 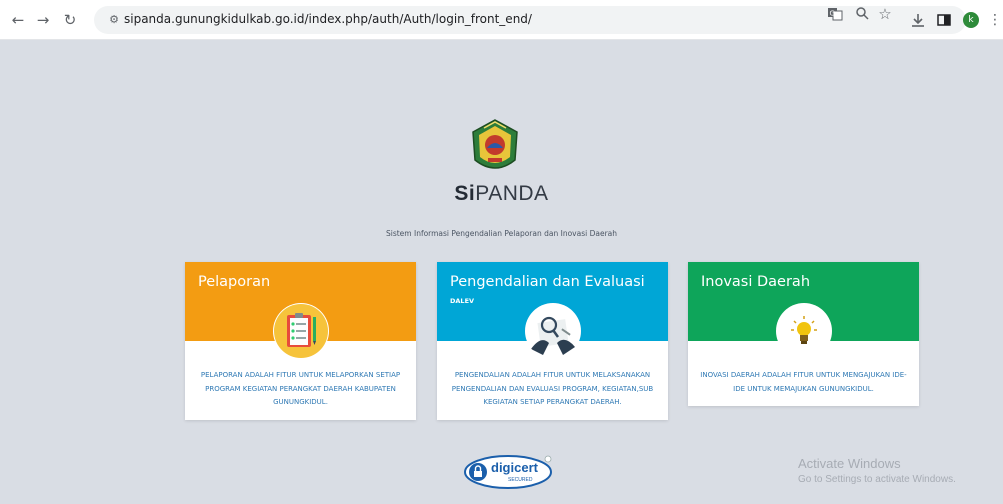 What do you see at coordinates (849, 463) in the screenshot?
I see `activate-windows-title: Activate Windows` at bounding box center [849, 463].